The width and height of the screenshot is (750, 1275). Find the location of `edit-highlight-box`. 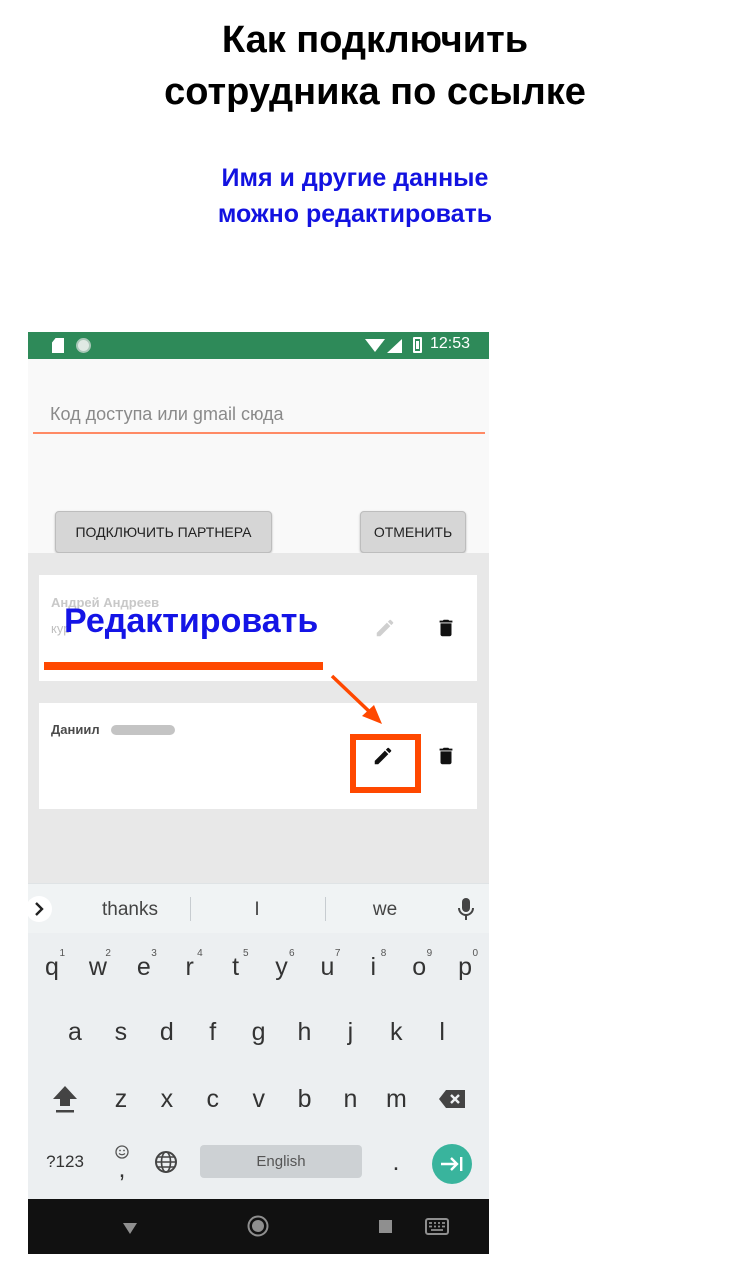

edit-highlight-box is located at coordinates (385, 763).